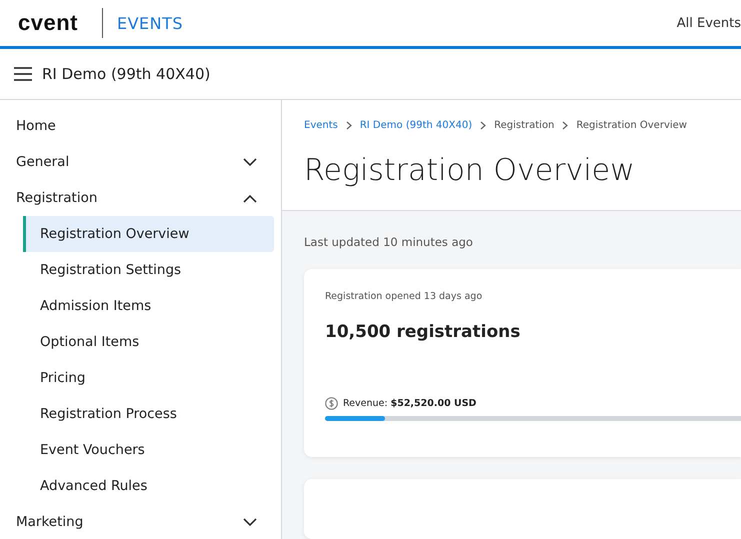 Image resolution: width=741 pixels, height=539 pixels. I want to click on breadcrumb-link: RI Demo (99th 40X40), so click(416, 125).